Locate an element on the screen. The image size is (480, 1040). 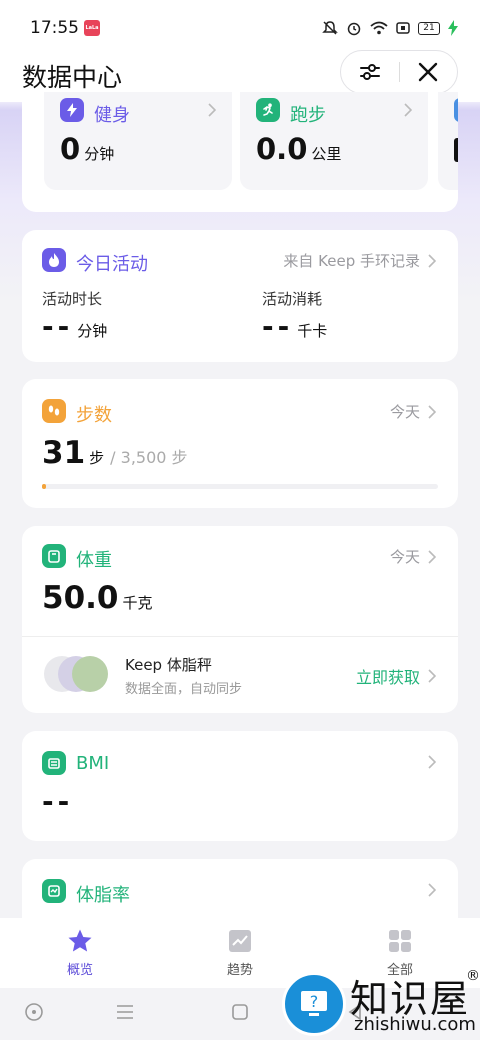
watermark-question-icon: ? is located at coordinates (314, 1004).